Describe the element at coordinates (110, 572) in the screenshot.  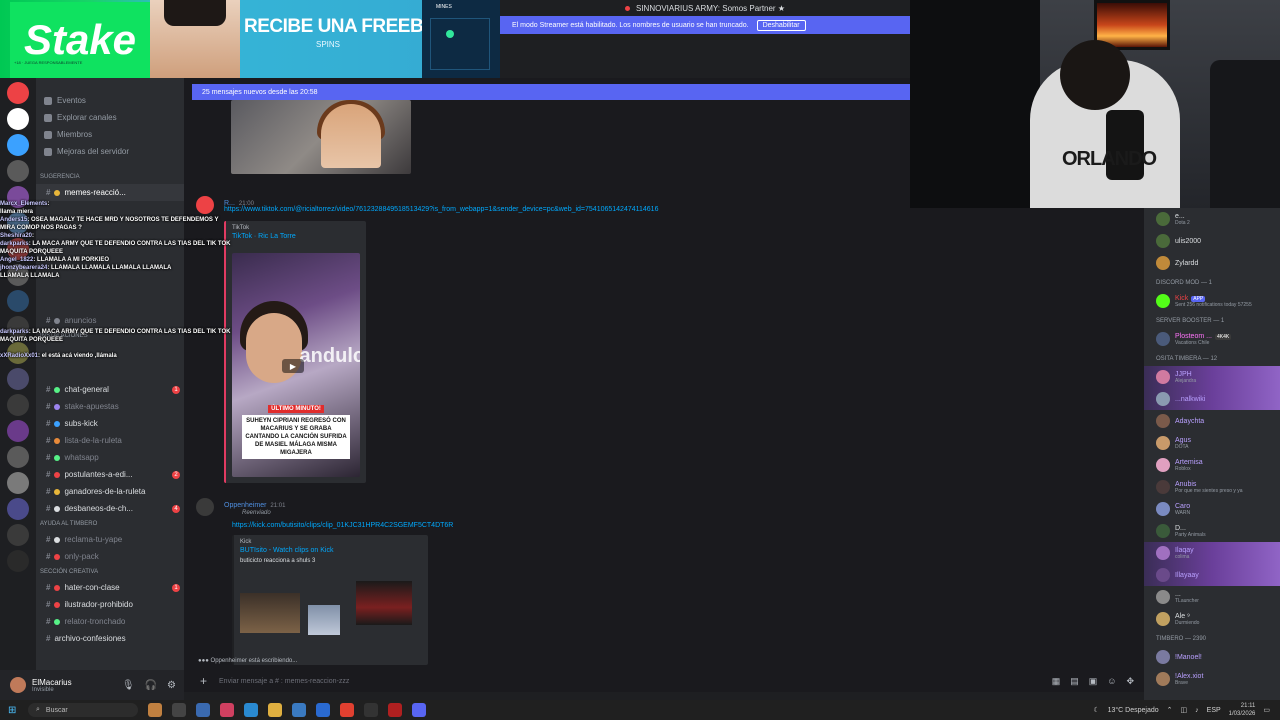
I see `category-creativa: SECCIÓN CREATIVA` at that location.